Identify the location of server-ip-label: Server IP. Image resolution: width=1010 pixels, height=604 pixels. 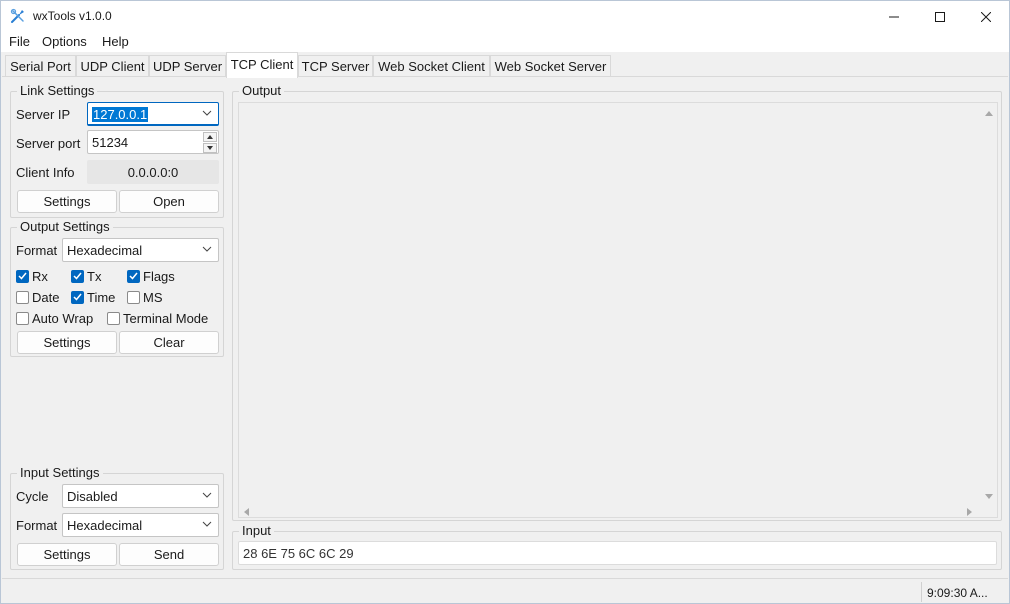
(43, 114).